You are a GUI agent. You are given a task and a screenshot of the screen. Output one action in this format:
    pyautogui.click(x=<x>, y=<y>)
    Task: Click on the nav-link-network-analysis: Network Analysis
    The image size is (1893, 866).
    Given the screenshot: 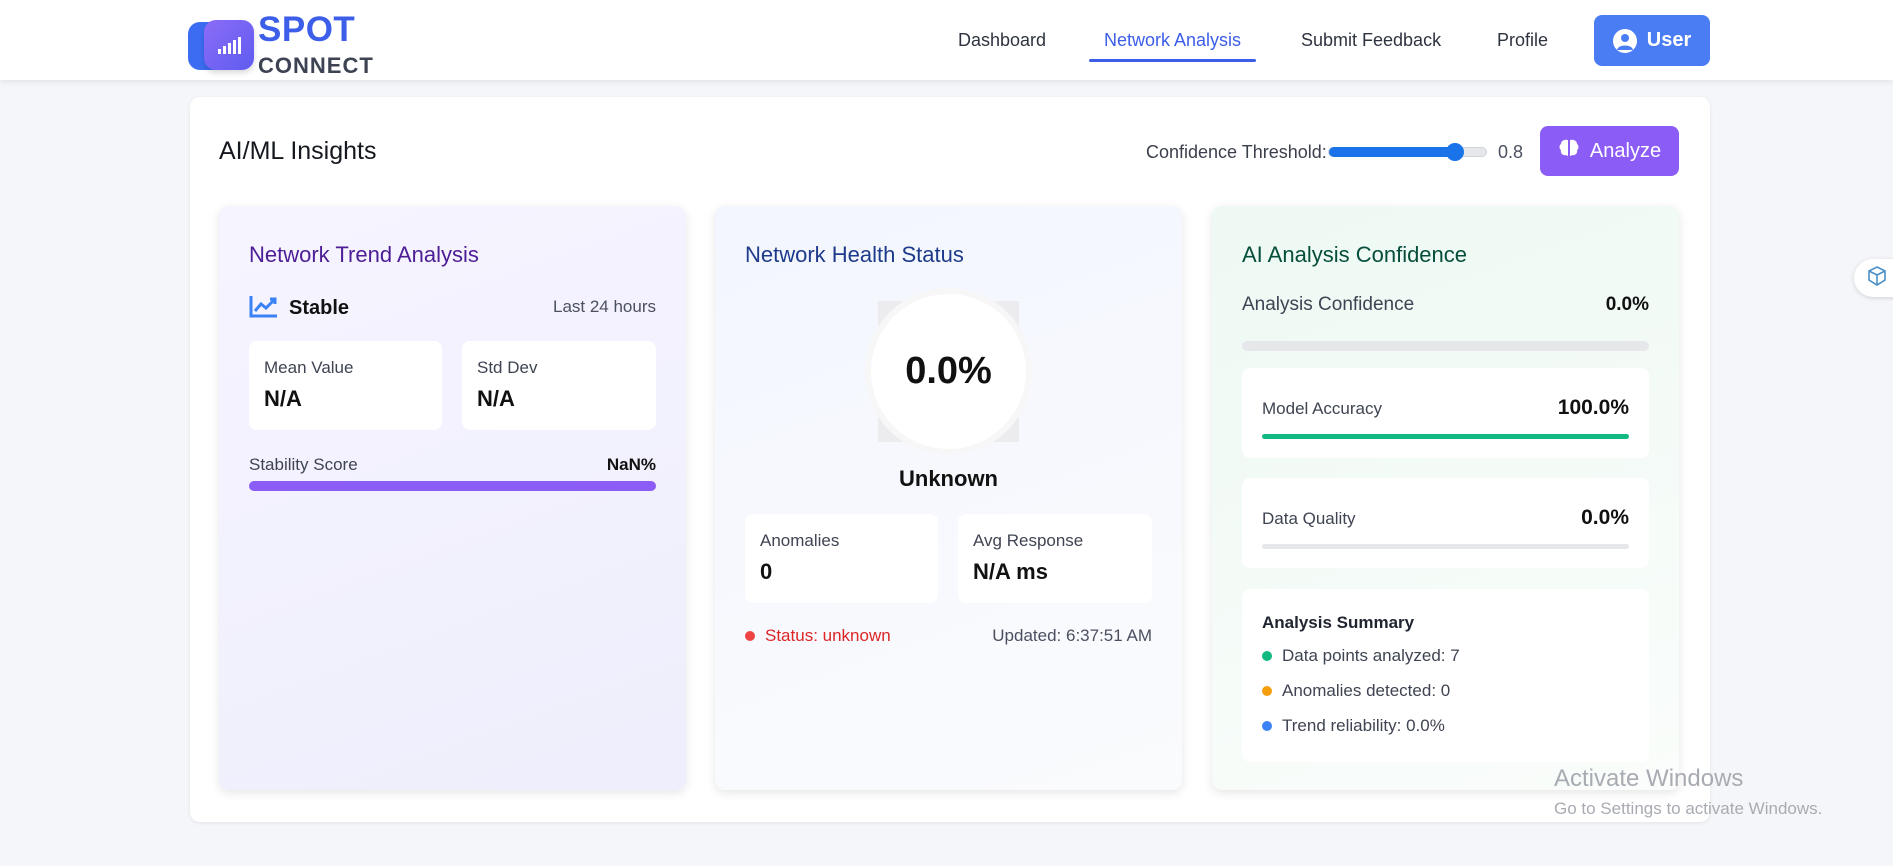 What is the action you would take?
    pyautogui.click(x=1172, y=40)
    